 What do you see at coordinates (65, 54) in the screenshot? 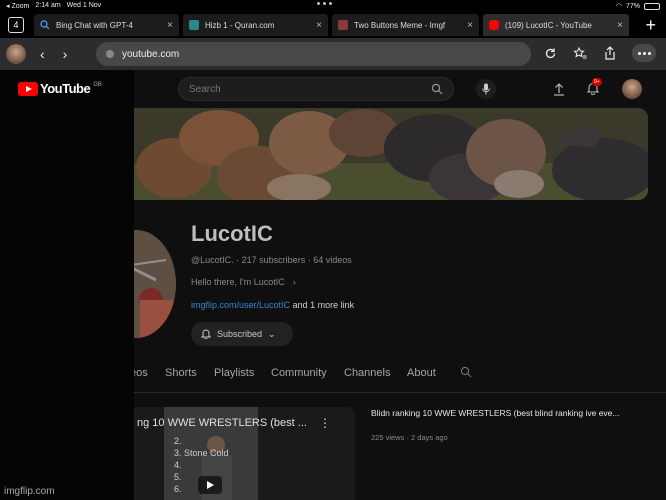
I see `forward-button: ›` at bounding box center [65, 54].